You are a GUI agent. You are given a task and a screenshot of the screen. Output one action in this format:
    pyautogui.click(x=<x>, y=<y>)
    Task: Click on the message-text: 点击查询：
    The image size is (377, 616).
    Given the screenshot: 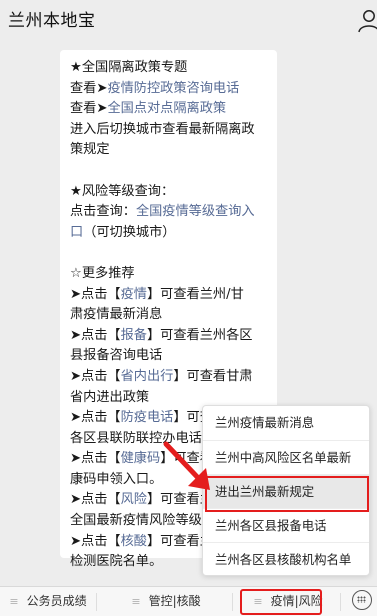 What is the action you would take?
    pyautogui.click(x=103, y=212)
    